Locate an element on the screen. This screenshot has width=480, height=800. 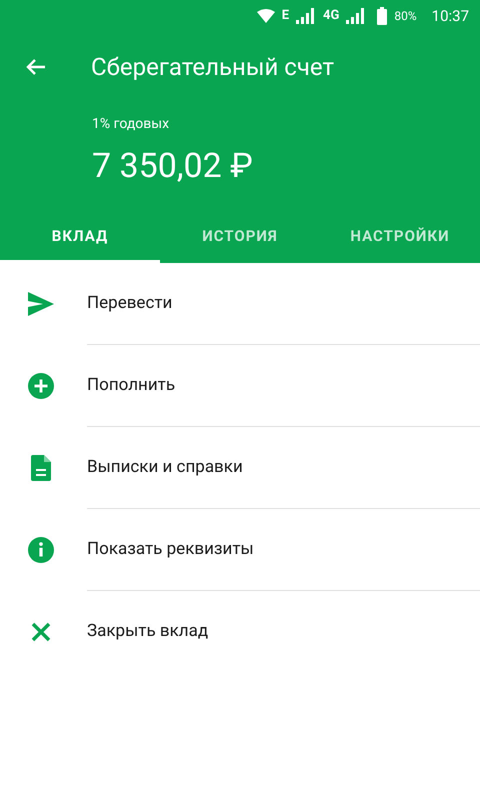
interest-rate: 1% годовых is located at coordinates (131, 124).